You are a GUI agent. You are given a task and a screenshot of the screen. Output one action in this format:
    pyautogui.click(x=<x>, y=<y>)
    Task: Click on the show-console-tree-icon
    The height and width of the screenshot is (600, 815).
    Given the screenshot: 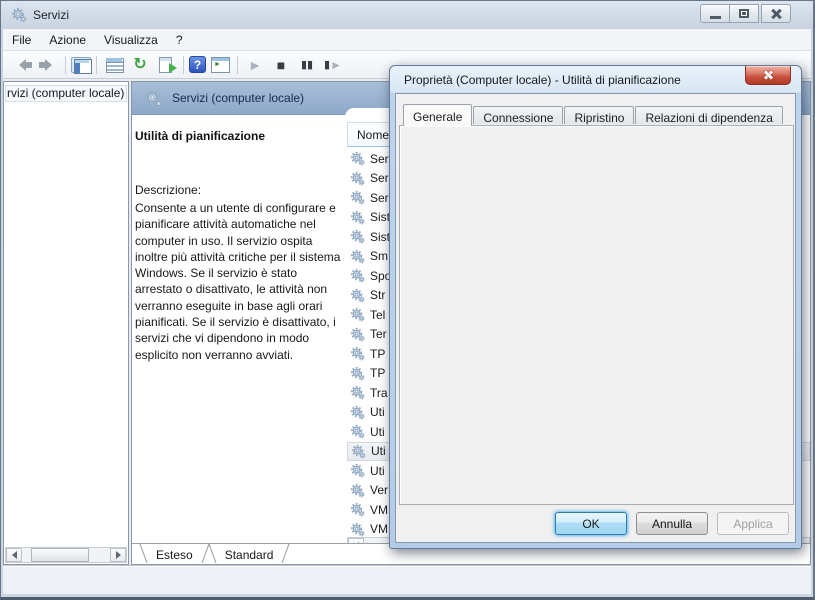 What is the action you would take?
    pyautogui.click(x=81, y=65)
    